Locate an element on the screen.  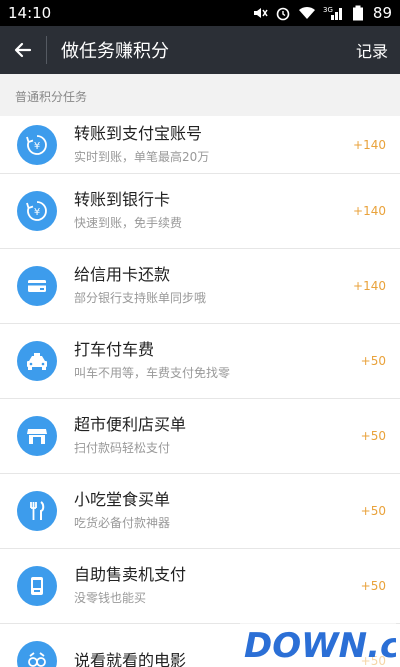
nav-bar: 做任务赚积分 记录 is located at coordinates (200, 50).